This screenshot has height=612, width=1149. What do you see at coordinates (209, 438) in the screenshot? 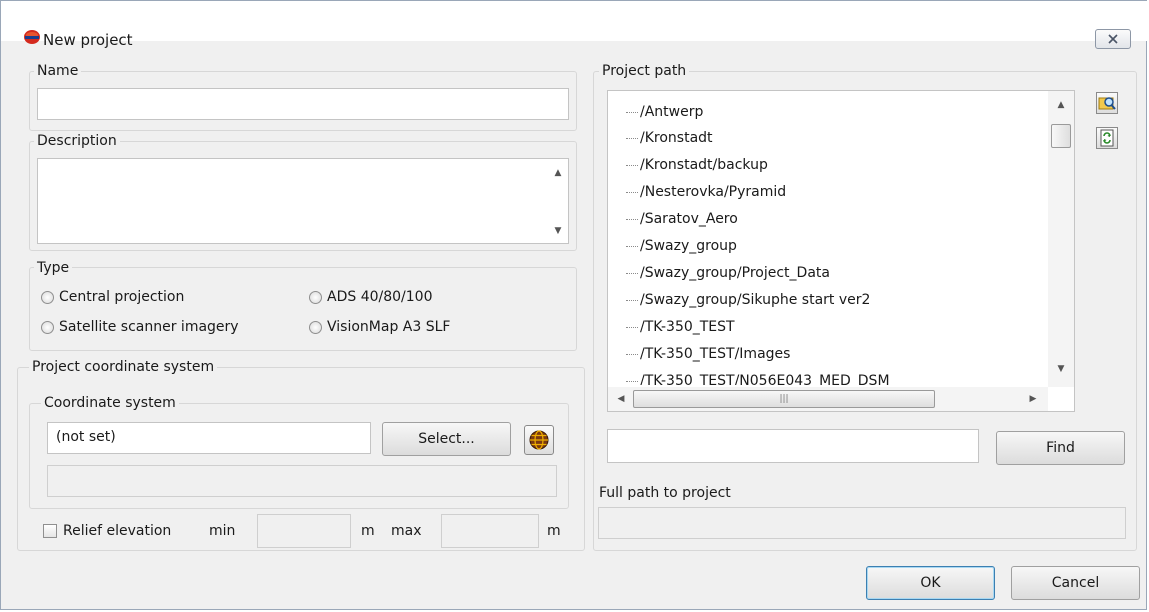
I see `coordinate-system-field: (not set)` at bounding box center [209, 438].